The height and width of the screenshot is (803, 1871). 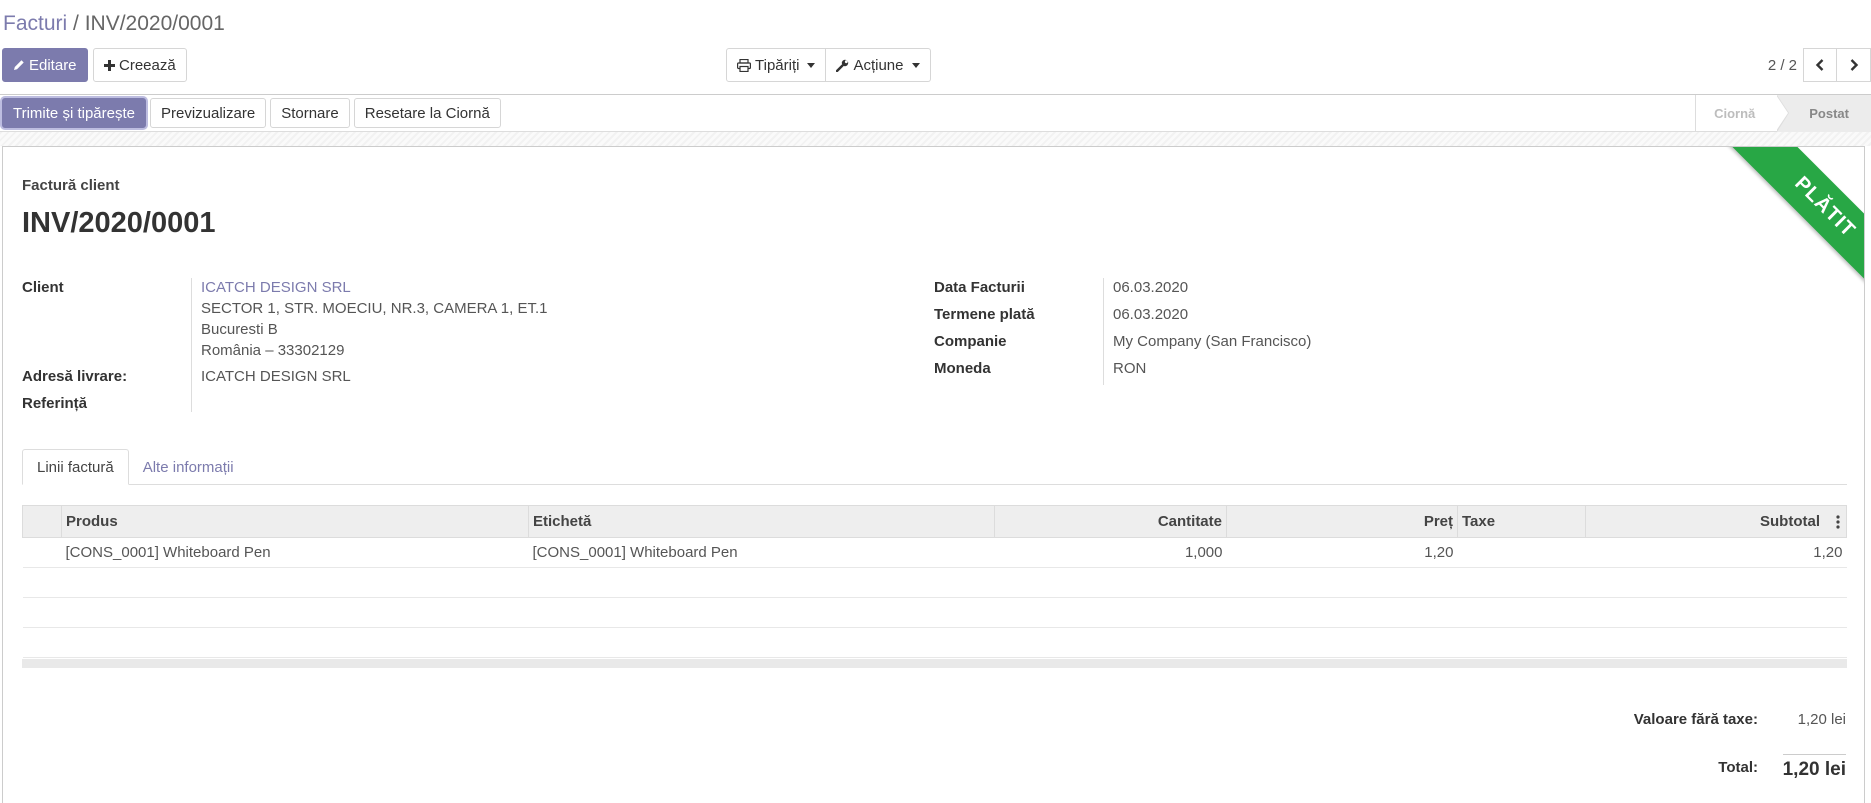 What do you see at coordinates (970, 341) in the screenshot?
I see `company-label: Companie` at bounding box center [970, 341].